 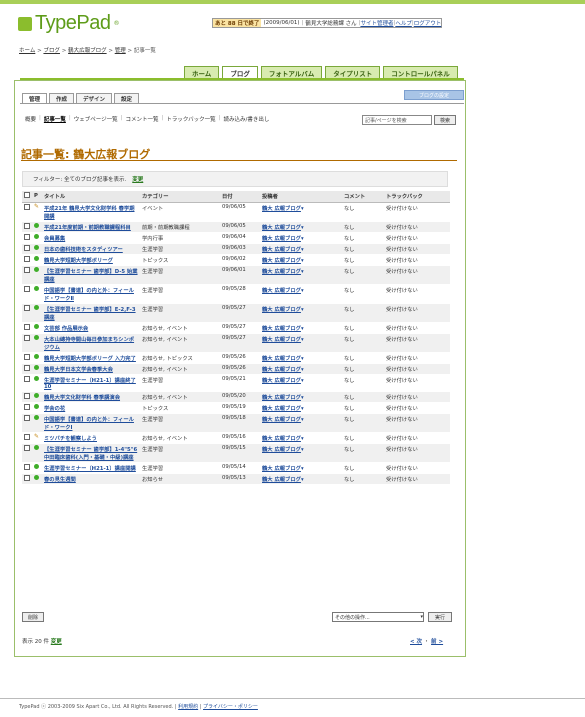 What do you see at coordinates (417, 197) in the screenshot?
I see `col-trackbacks: トラックバック` at bounding box center [417, 197].